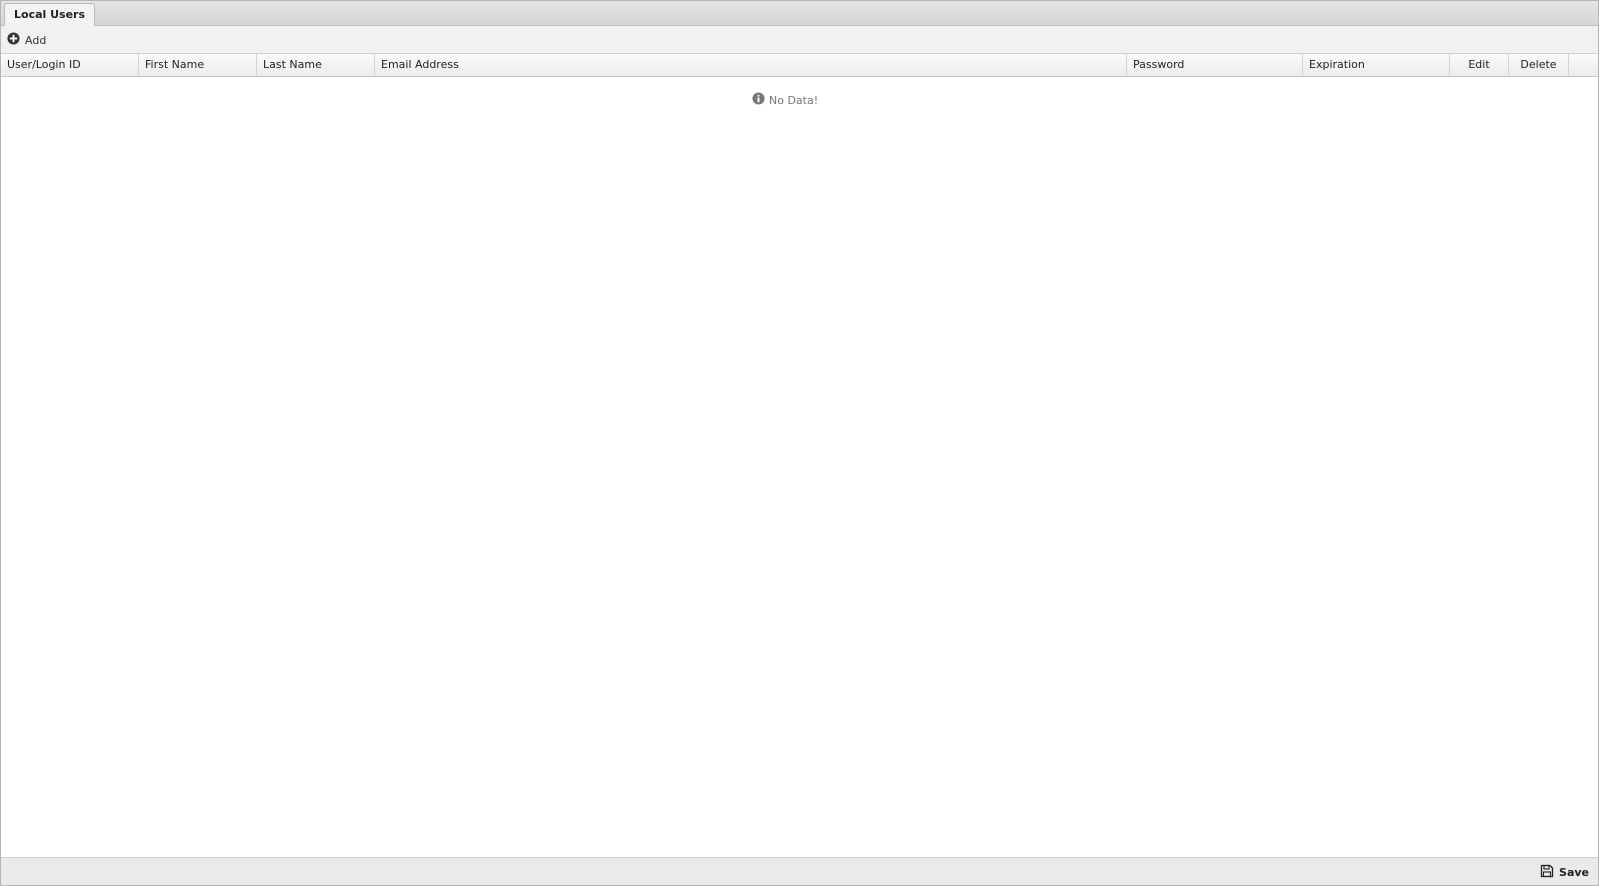 This screenshot has height=886, width=1599. Describe the element at coordinates (760, 100) in the screenshot. I see `info-icon` at that location.